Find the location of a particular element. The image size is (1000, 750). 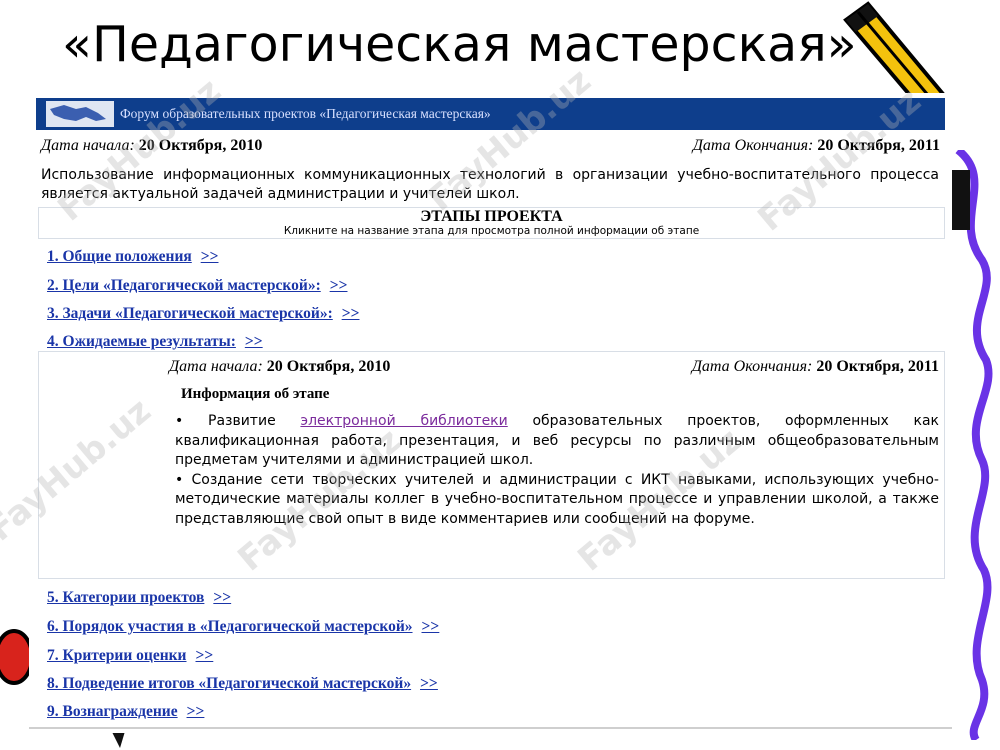

stage-link-7: 7. Критерии оценки >> is located at coordinates (130, 656).